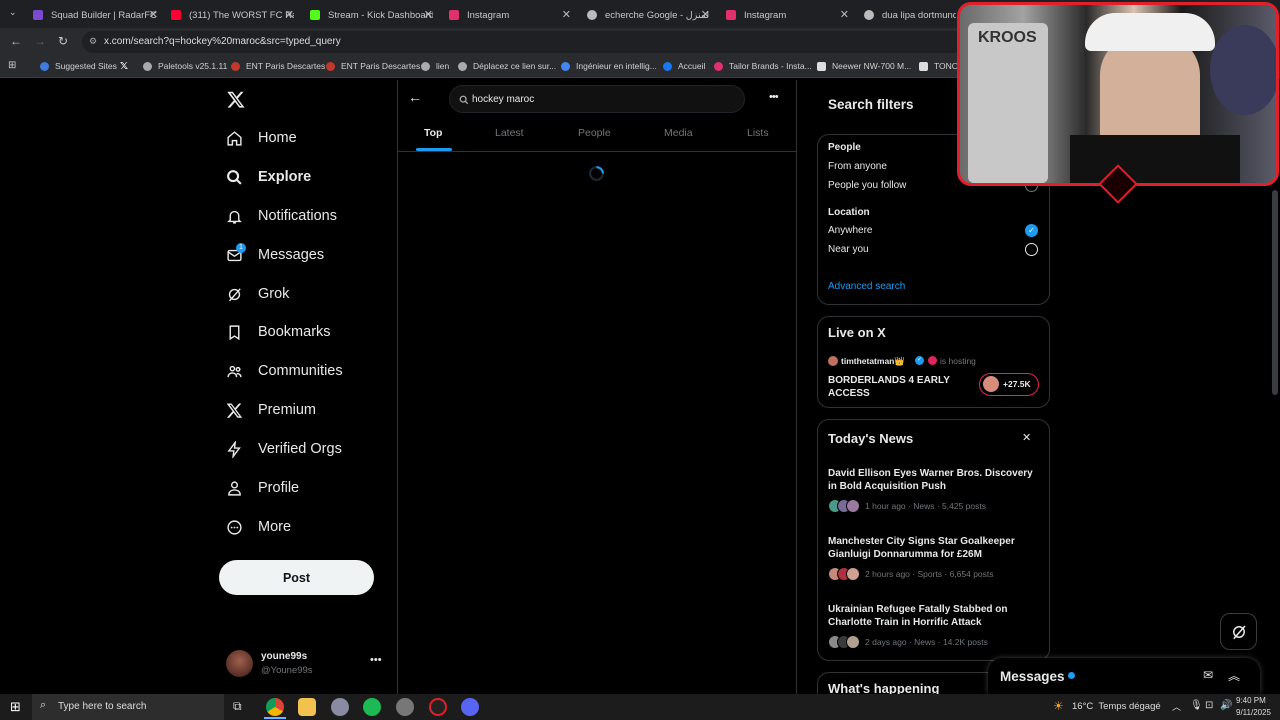 Image resolution: width=1280 pixels, height=720 pixels. What do you see at coordinates (278, 66) in the screenshot?
I see `bookmark-ent-1: ENT Paris Descartes` at bounding box center [278, 66].